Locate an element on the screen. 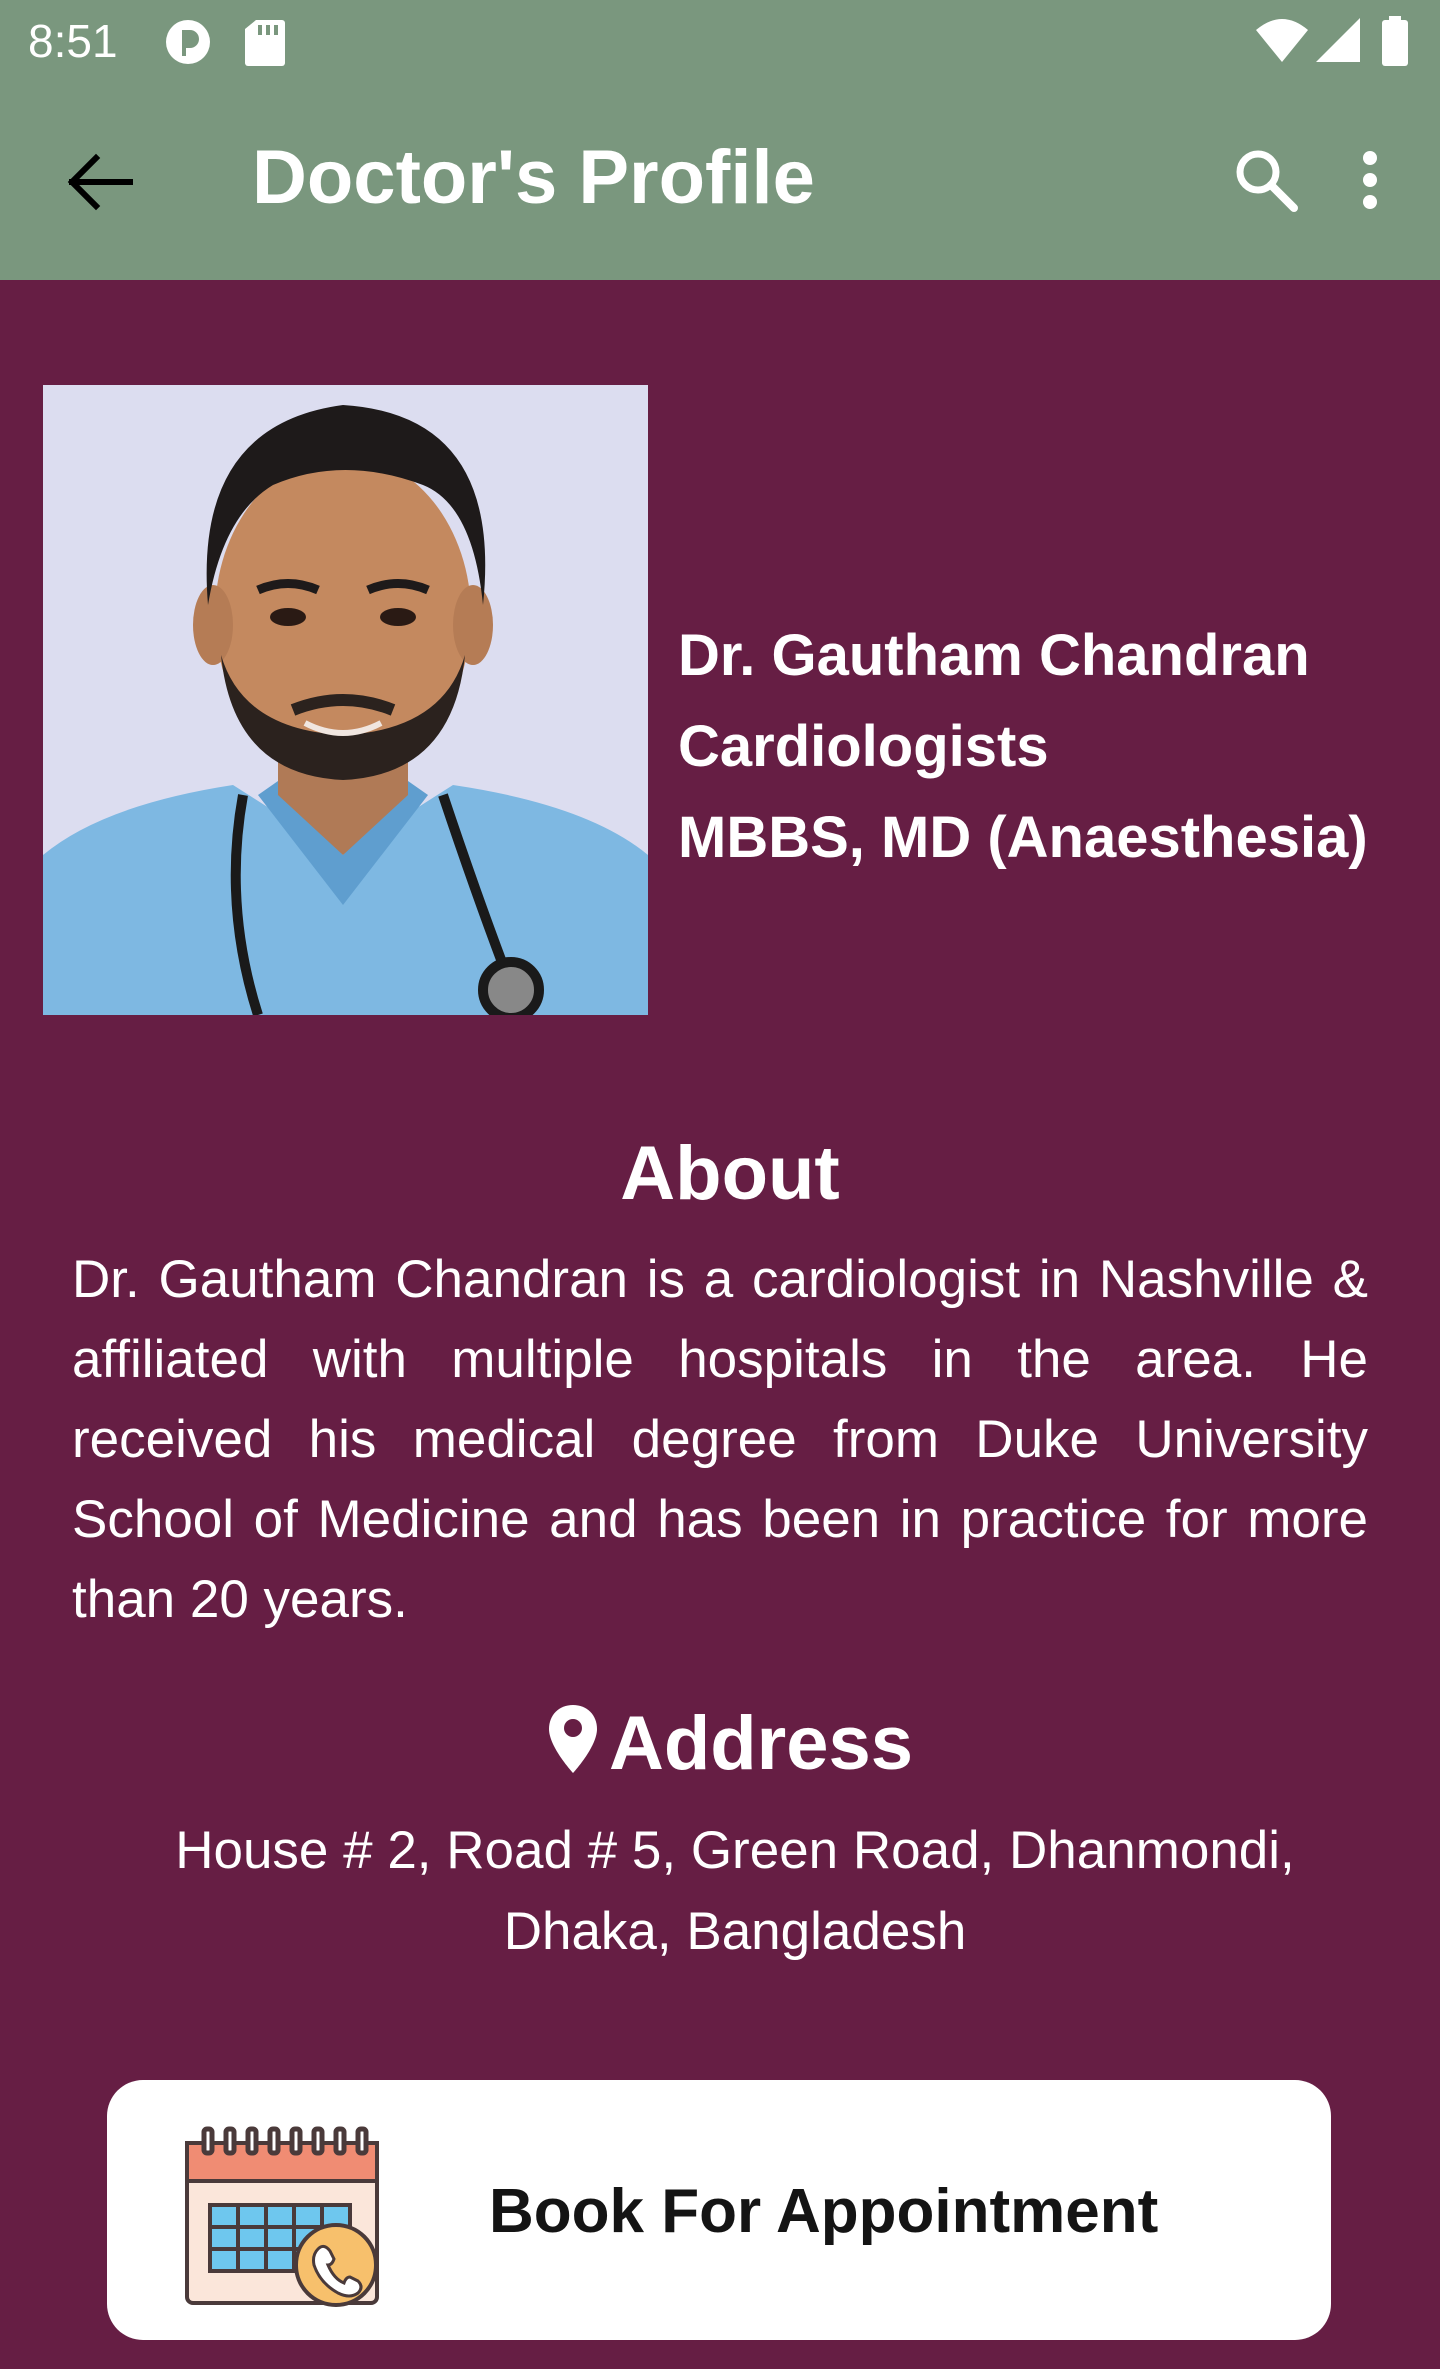 The width and height of the screenshot is (1440, 2369). book-appointment-label: Book For Appointment is located at coordinates (824, 2211).